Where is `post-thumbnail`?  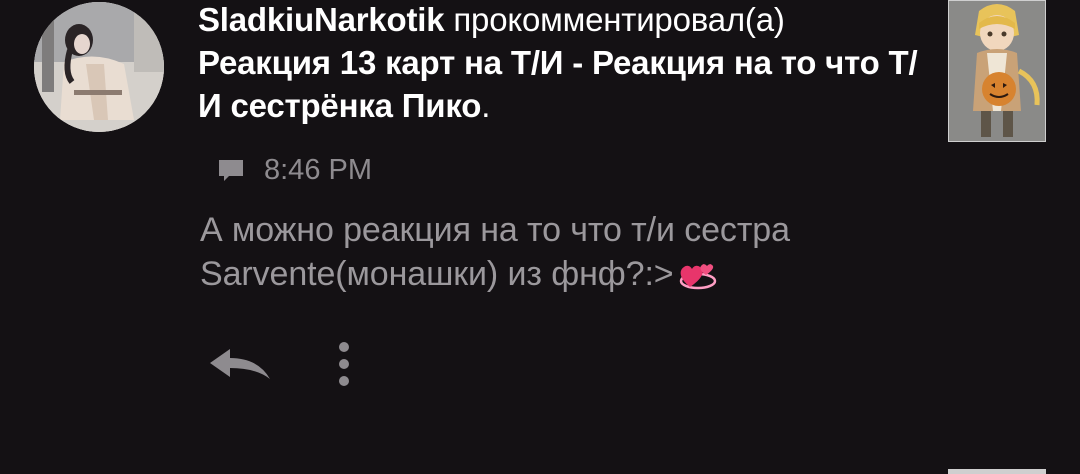
post-thumbnail is located at coordinates (997, 71).